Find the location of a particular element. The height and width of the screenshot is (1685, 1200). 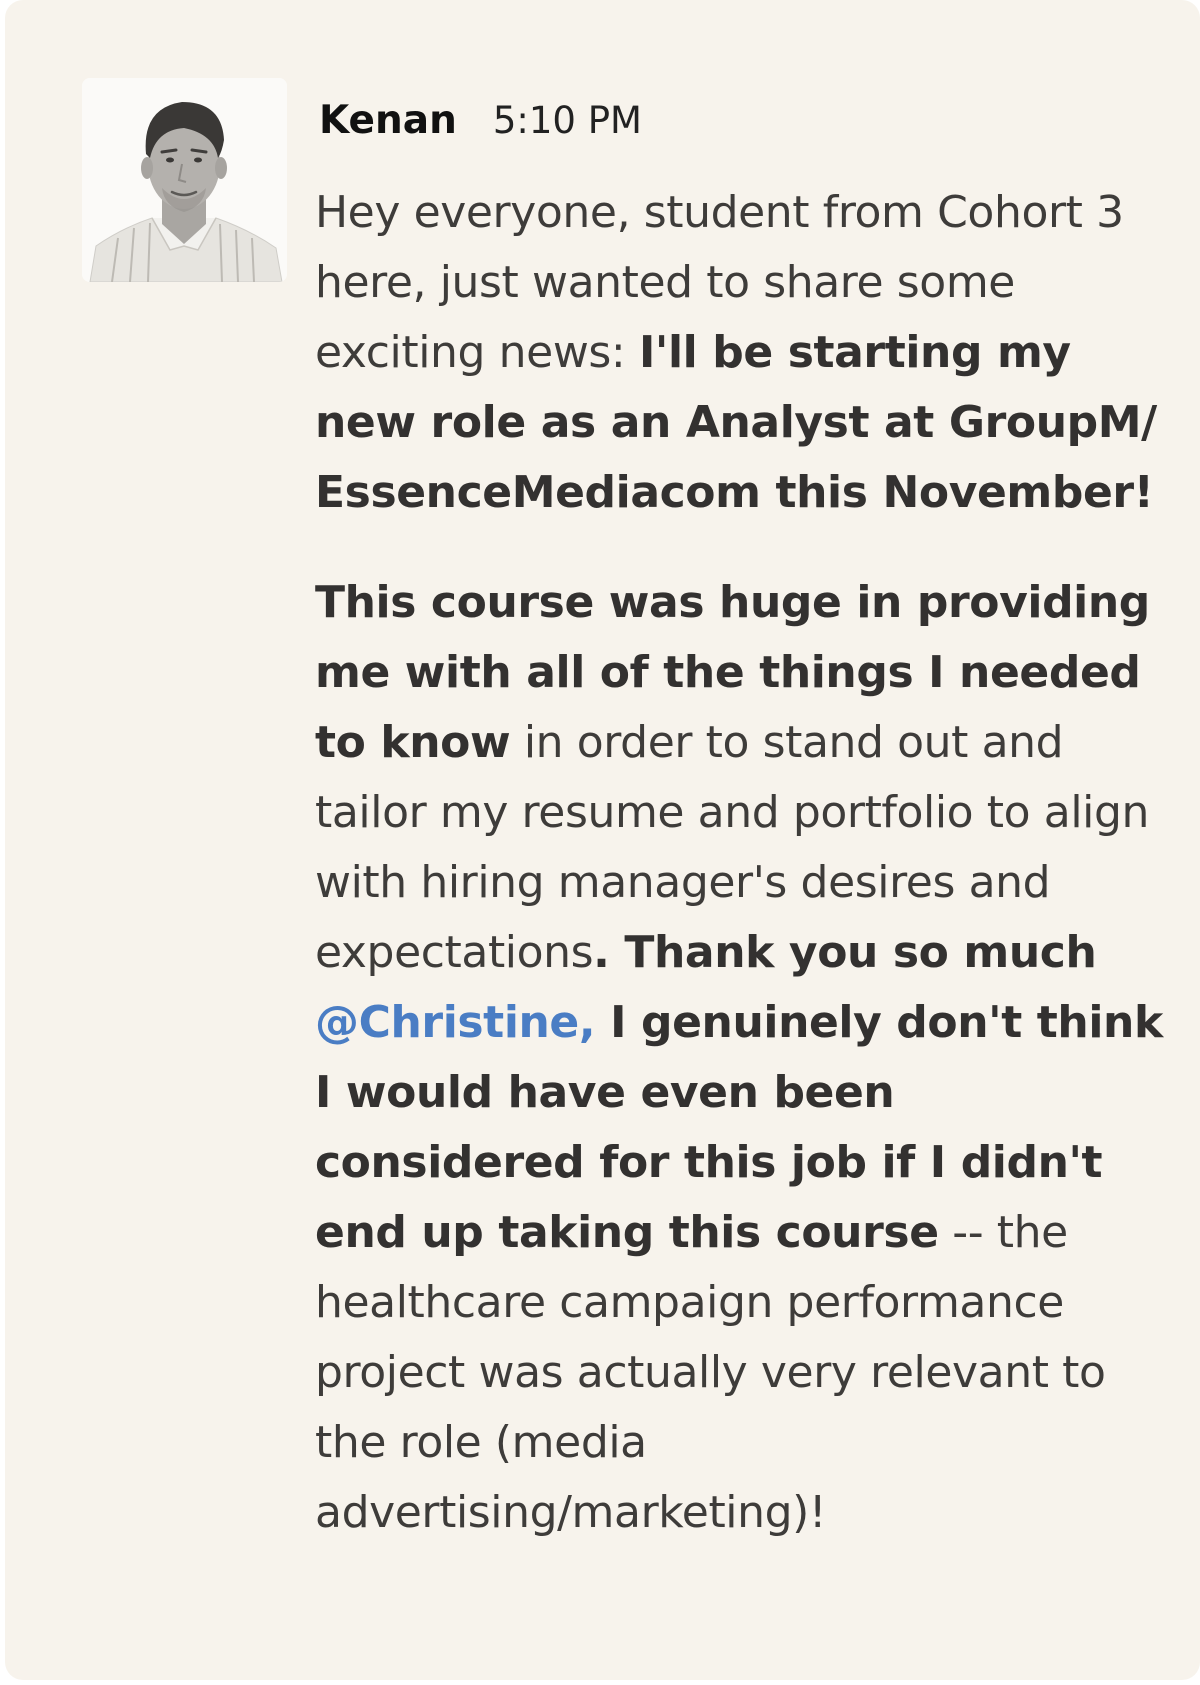

bold-text-2: . Thank you so much is located at coordinates (845, 952).